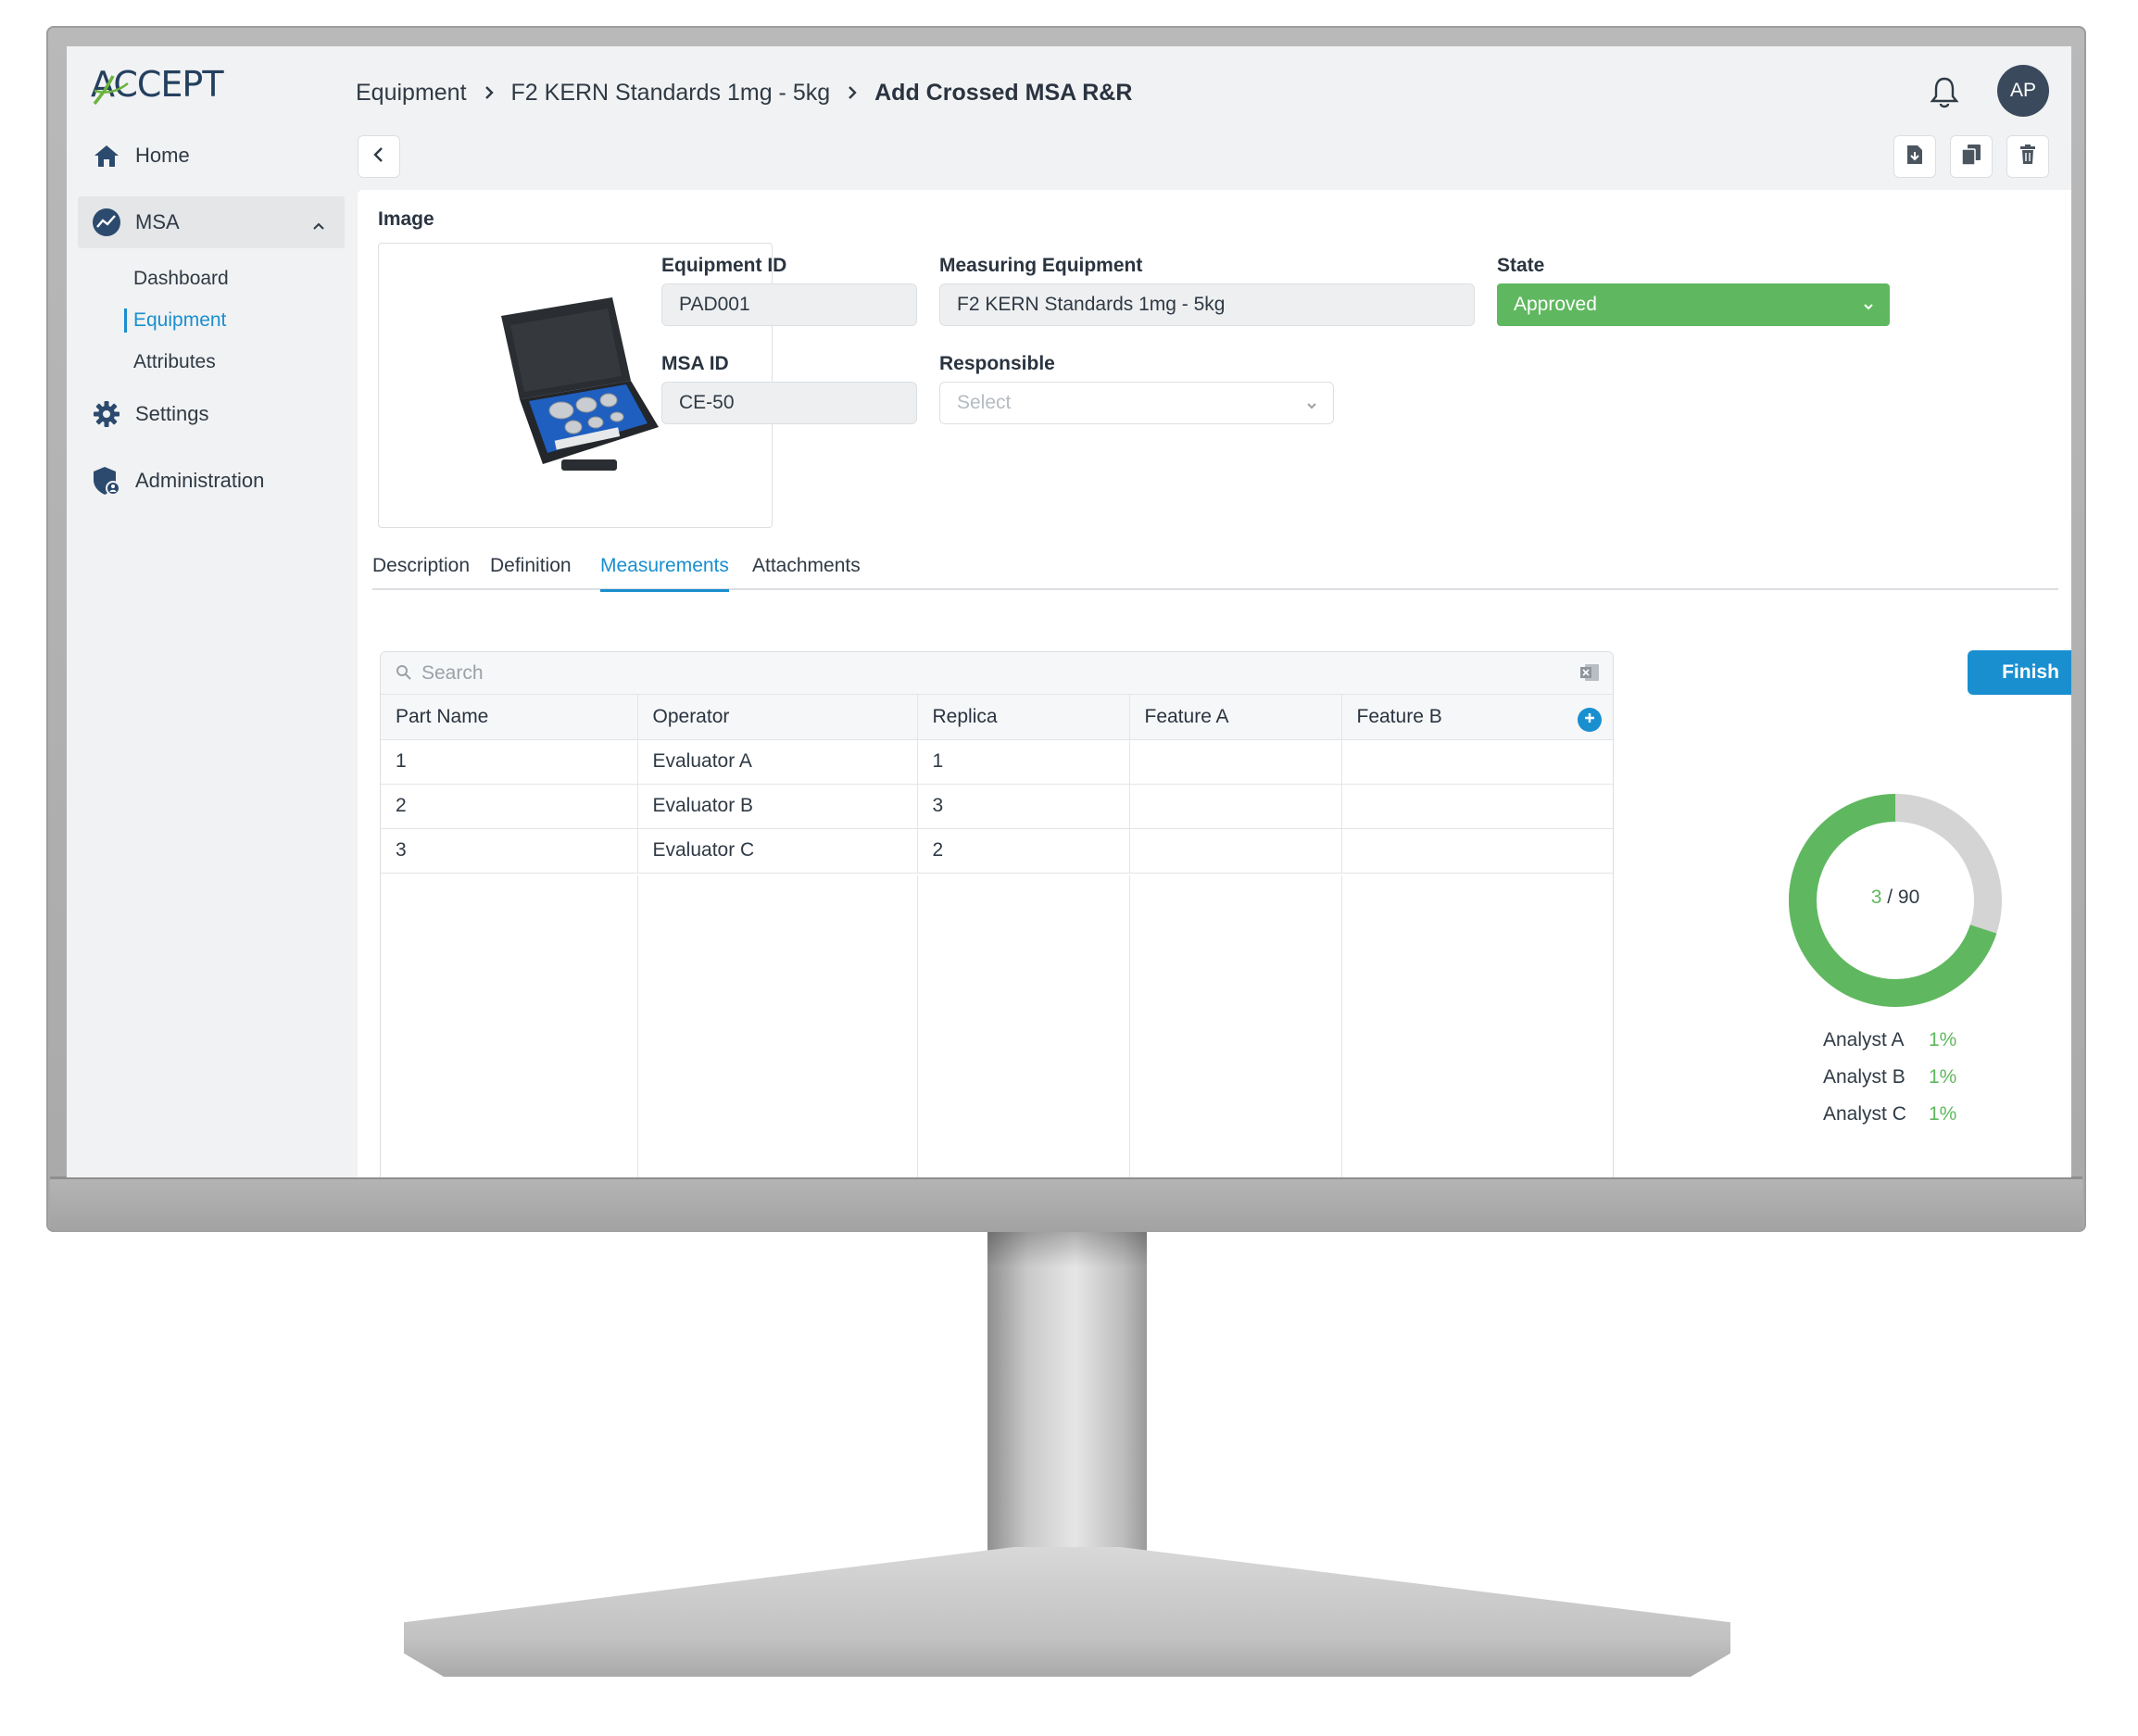 This screenshot has width=2138, height=1736. I want to click on sidebar: Home MSA Dashboard Equipment Attributes, so click(206, 318).